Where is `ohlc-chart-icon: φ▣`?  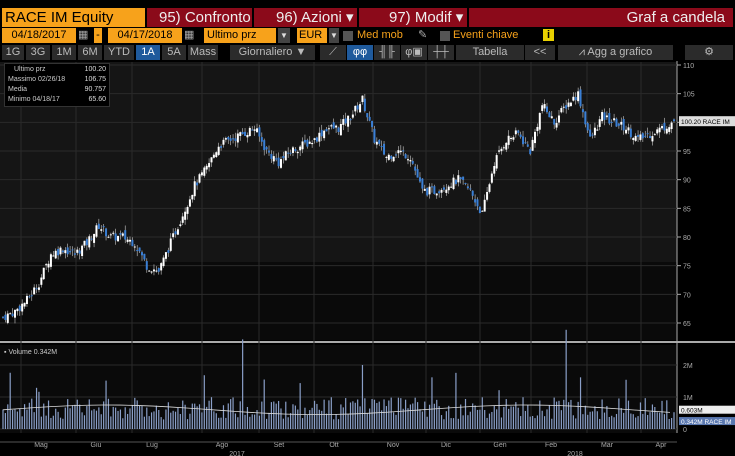
ohlc-chart-icon: φ▣ is located at coordinates (414, 52).